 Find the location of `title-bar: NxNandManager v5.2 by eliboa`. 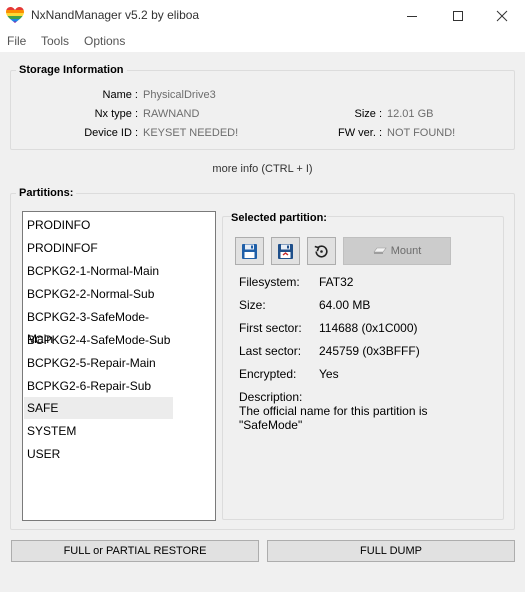

title-bar: NxNandManager v5.2 by eliboa is located at coordinates (262, 15).